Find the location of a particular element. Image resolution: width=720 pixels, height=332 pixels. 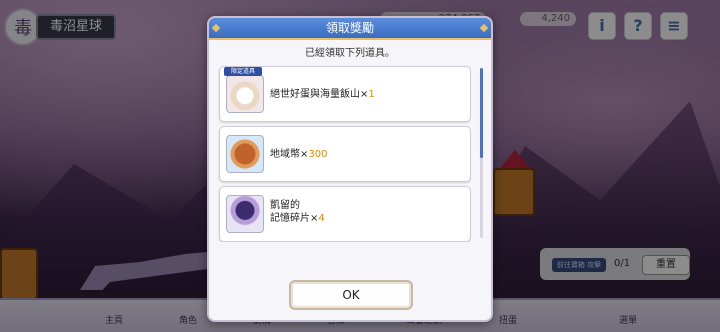

reward-item: 地域幣×300 is located at coordinates (345, 154).